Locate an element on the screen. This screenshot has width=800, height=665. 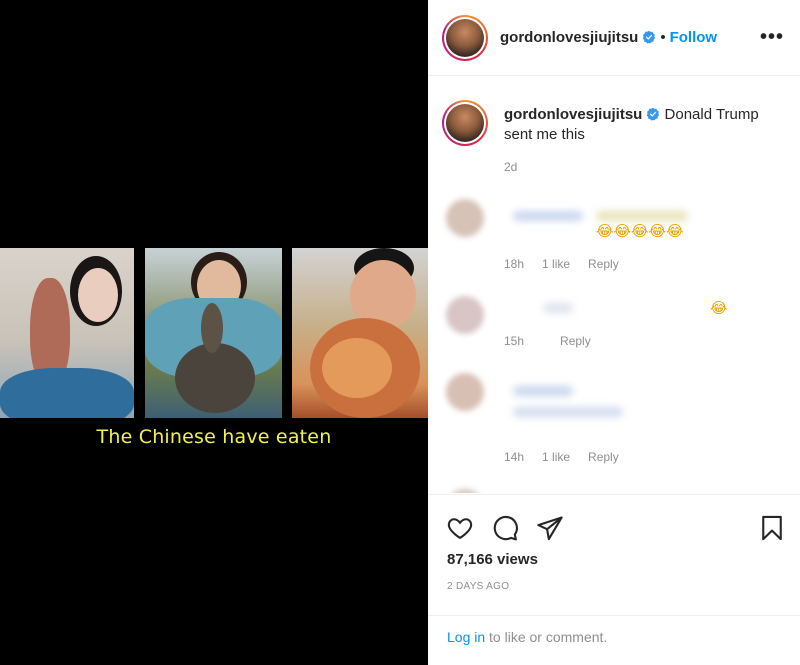
comment-meta: 15h Reply is located at coordinates (556, 341).